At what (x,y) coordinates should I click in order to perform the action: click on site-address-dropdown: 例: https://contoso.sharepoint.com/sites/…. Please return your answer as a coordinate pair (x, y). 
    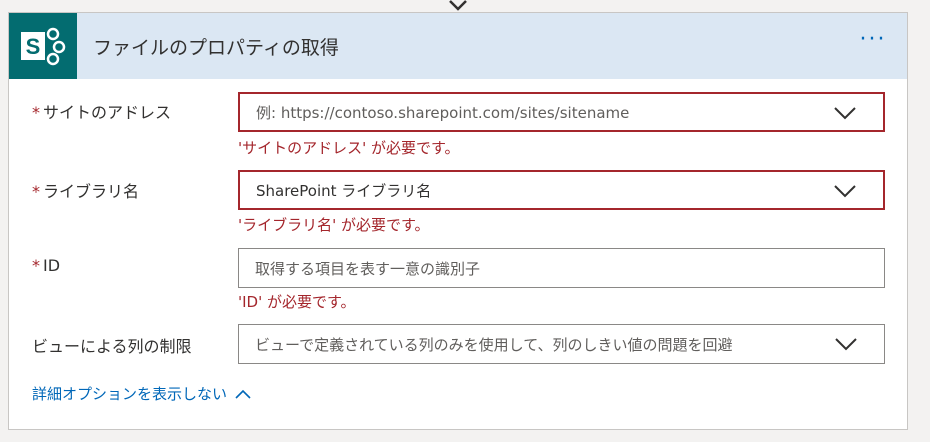
    Looking at the image, I should click on (561, 112).